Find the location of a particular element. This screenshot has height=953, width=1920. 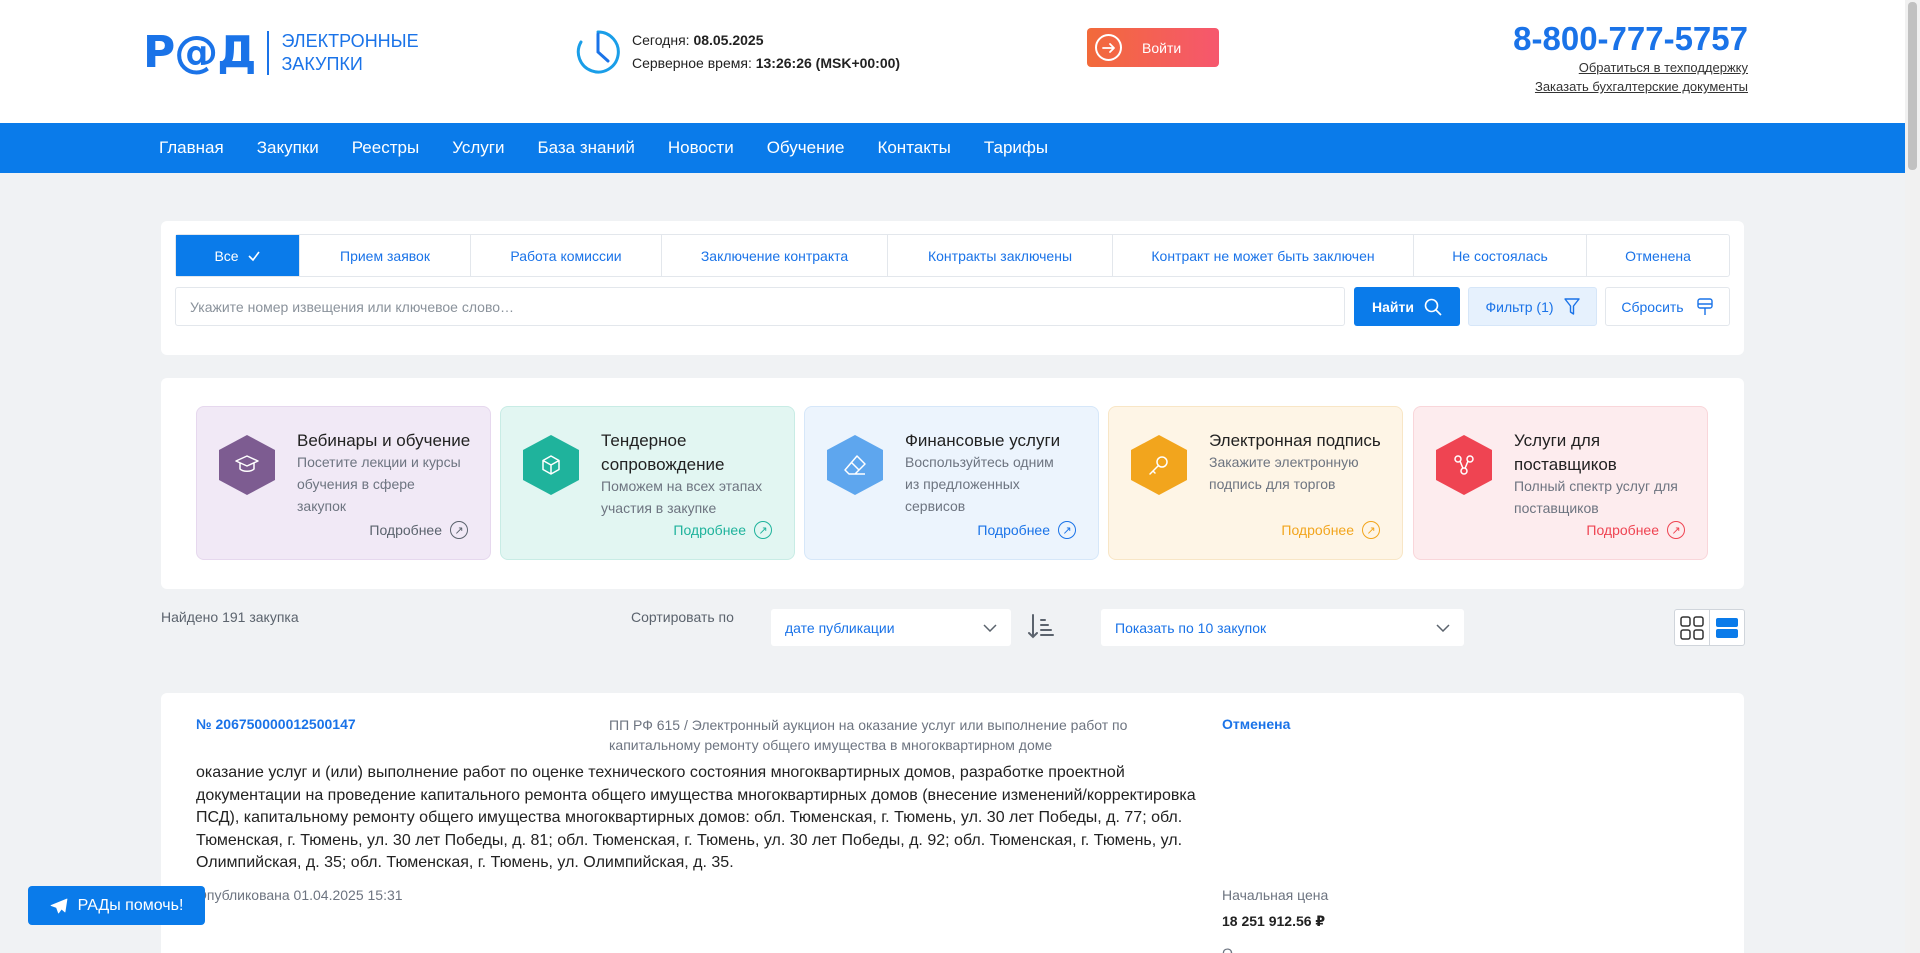

login-label: Войти is located at coordinates (1162, 47).